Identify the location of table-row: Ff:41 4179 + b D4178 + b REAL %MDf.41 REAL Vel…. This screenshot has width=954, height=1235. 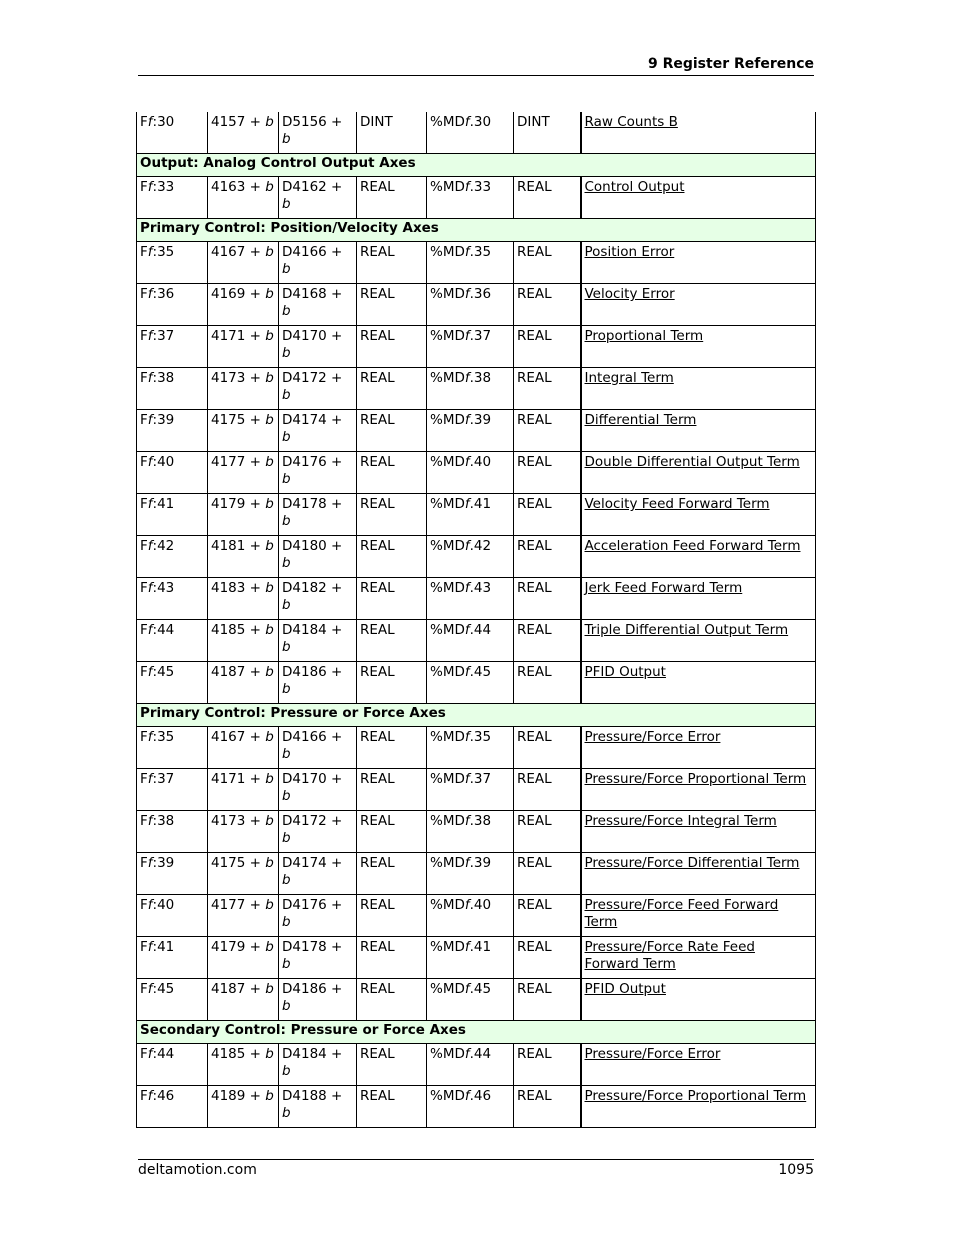
(476, 514).